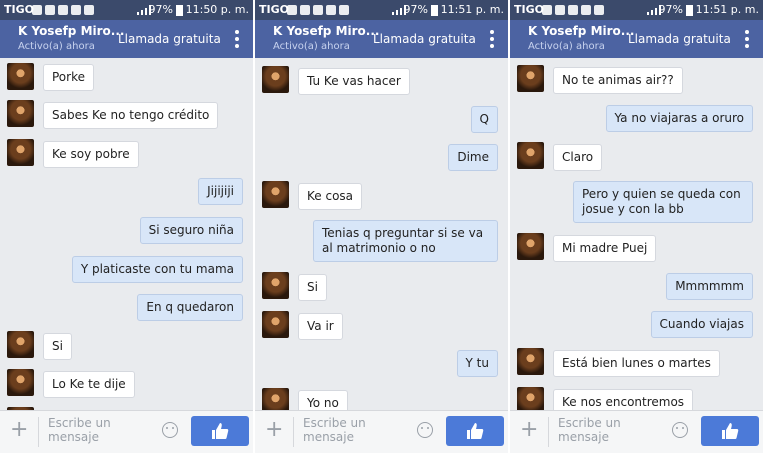 Image resolution: width=763 pixels, height=453 pixels. What do you see at coordinates (484, 119) in the screenshot?
I see `message-bubble: Q` at bounding box center [484, 119].